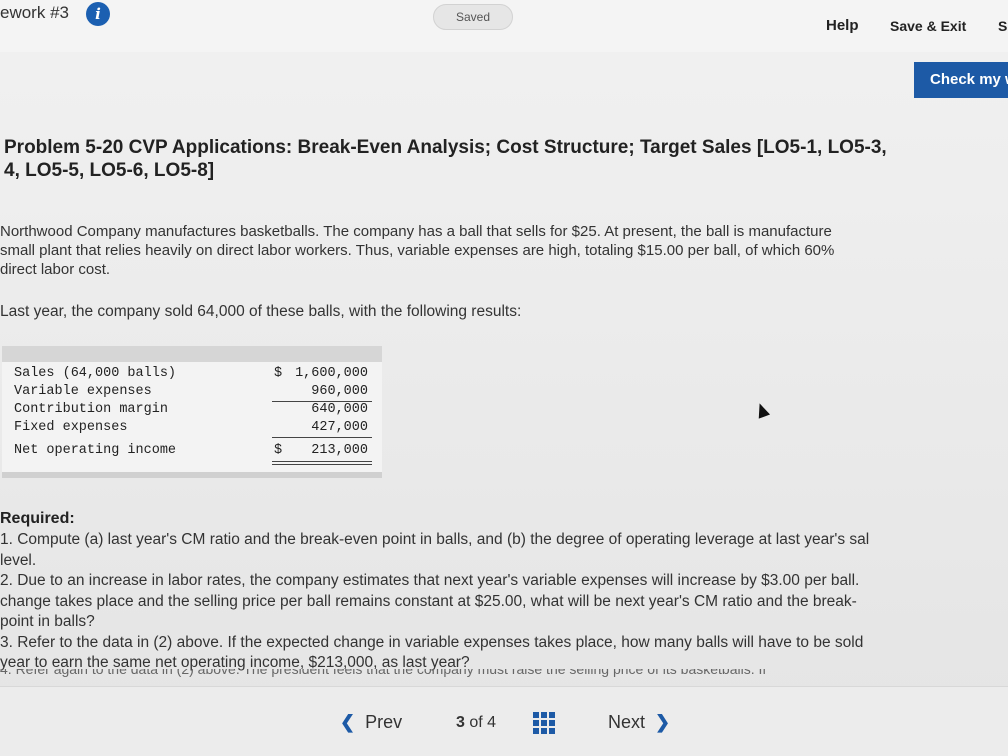 The height and width of the screenshot is (756, 1008). What do you see at coordinates (339, 391) in the screenshot?
I see `row-amount: 960,000` at bounding box center [339, 391].